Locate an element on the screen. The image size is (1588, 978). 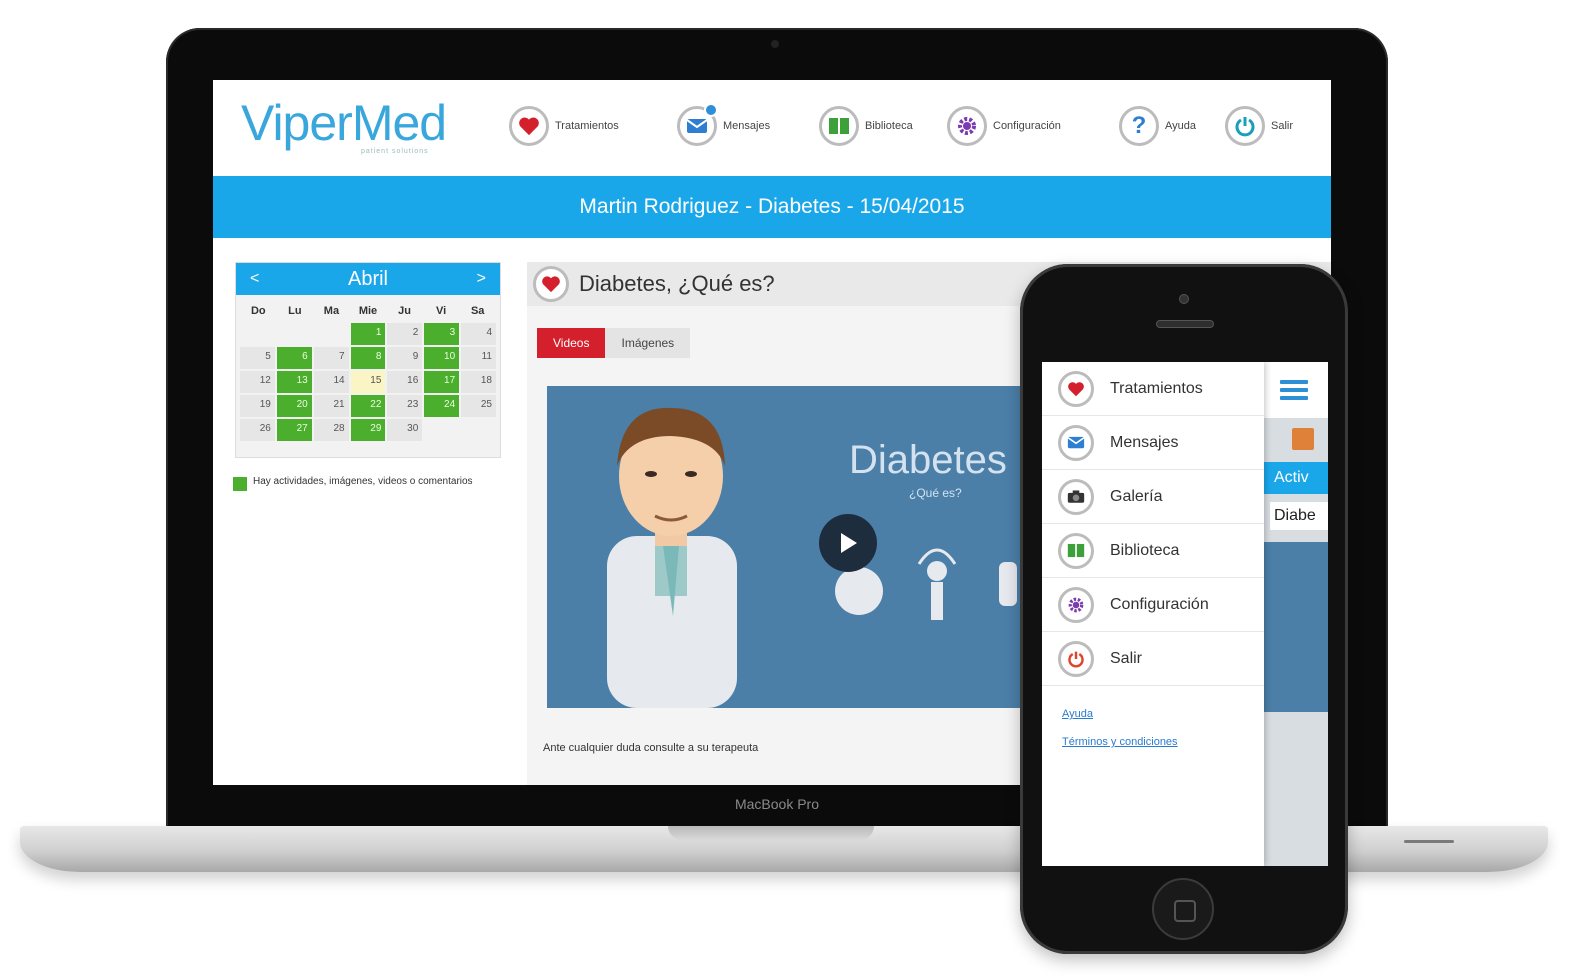
phone-speaker is located at coordinates (1185, 324).